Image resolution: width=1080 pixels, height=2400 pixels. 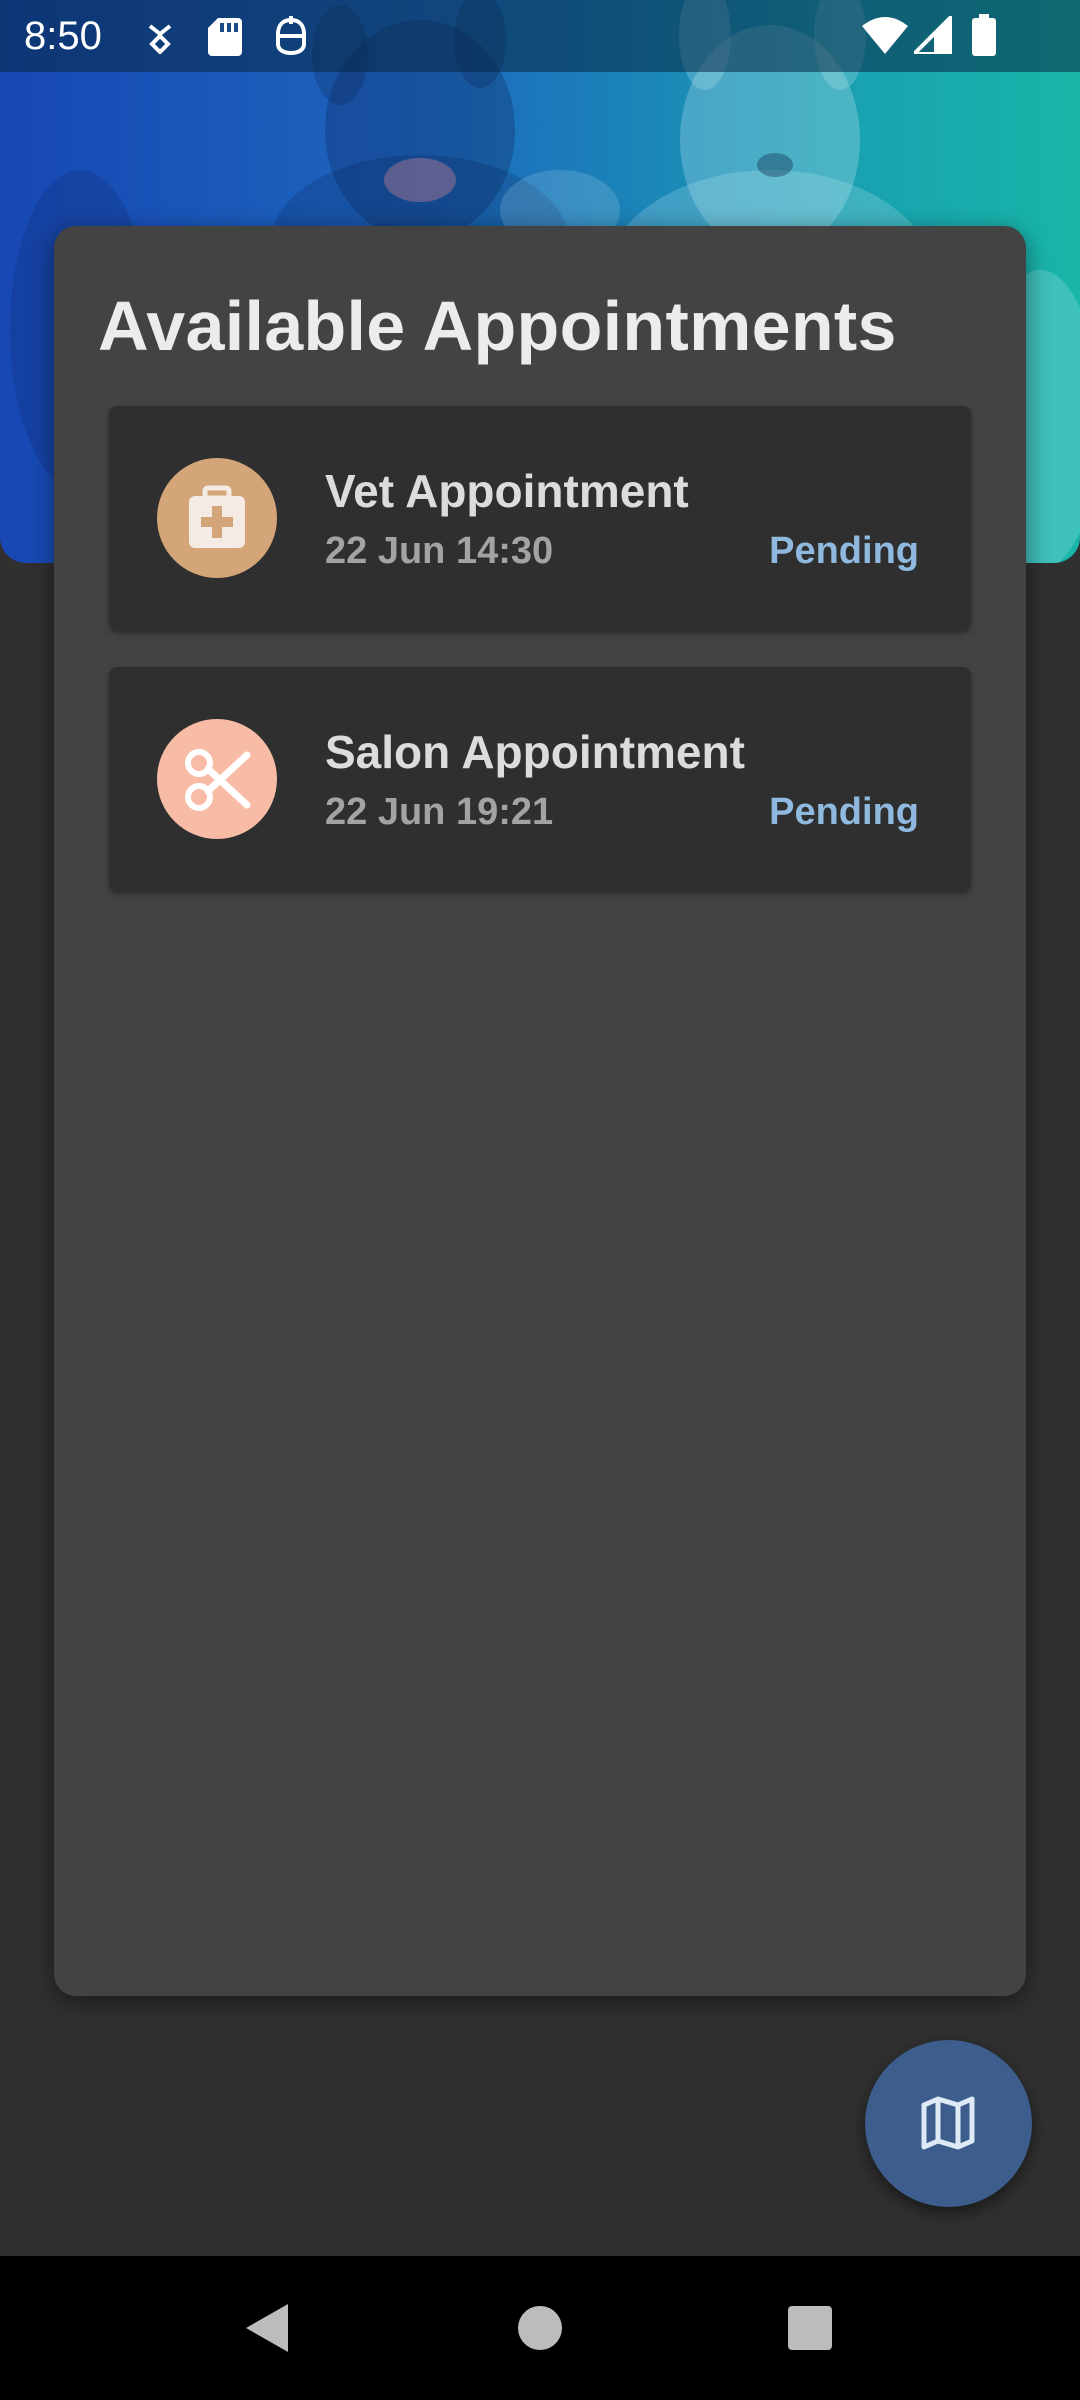 What do you see at coordinates (291, 36) in the screenshot?
I see `accessibility-icon` at bounding box center [291, 36].